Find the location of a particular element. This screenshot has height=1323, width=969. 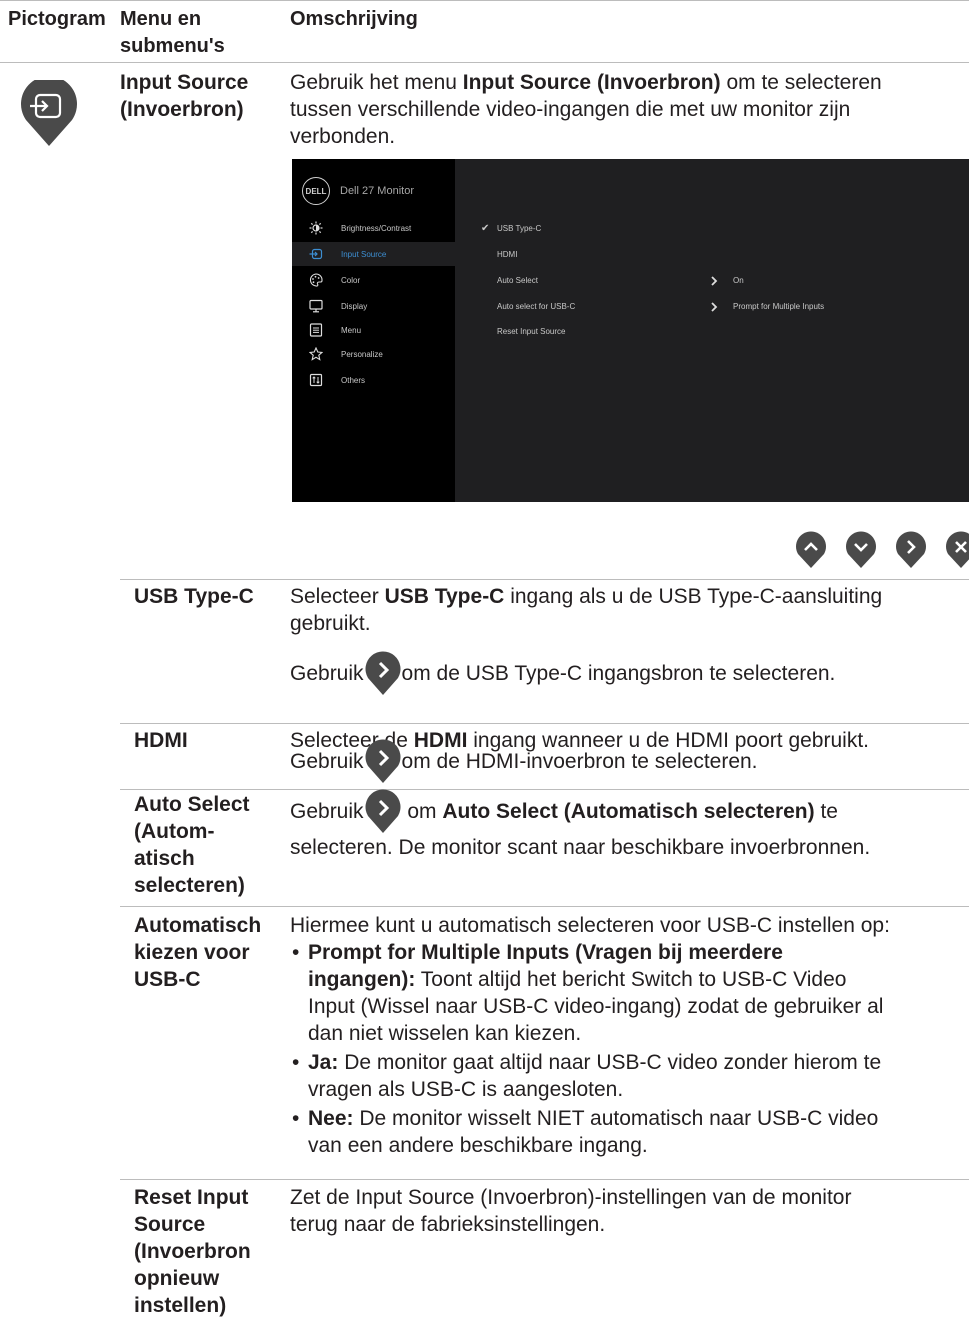

term-input-source-line1: Input Source is located at coordinates (184, 82).